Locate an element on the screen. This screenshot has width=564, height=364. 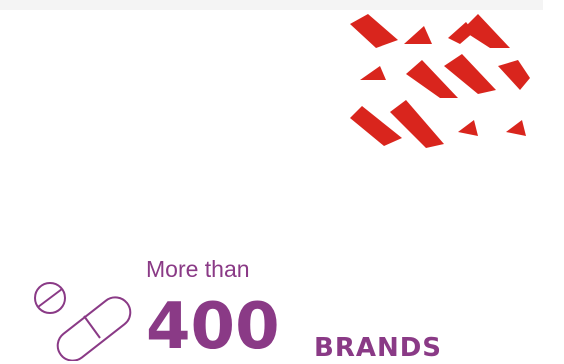
red-triangle-pattern is located at coordinates (440, 81).